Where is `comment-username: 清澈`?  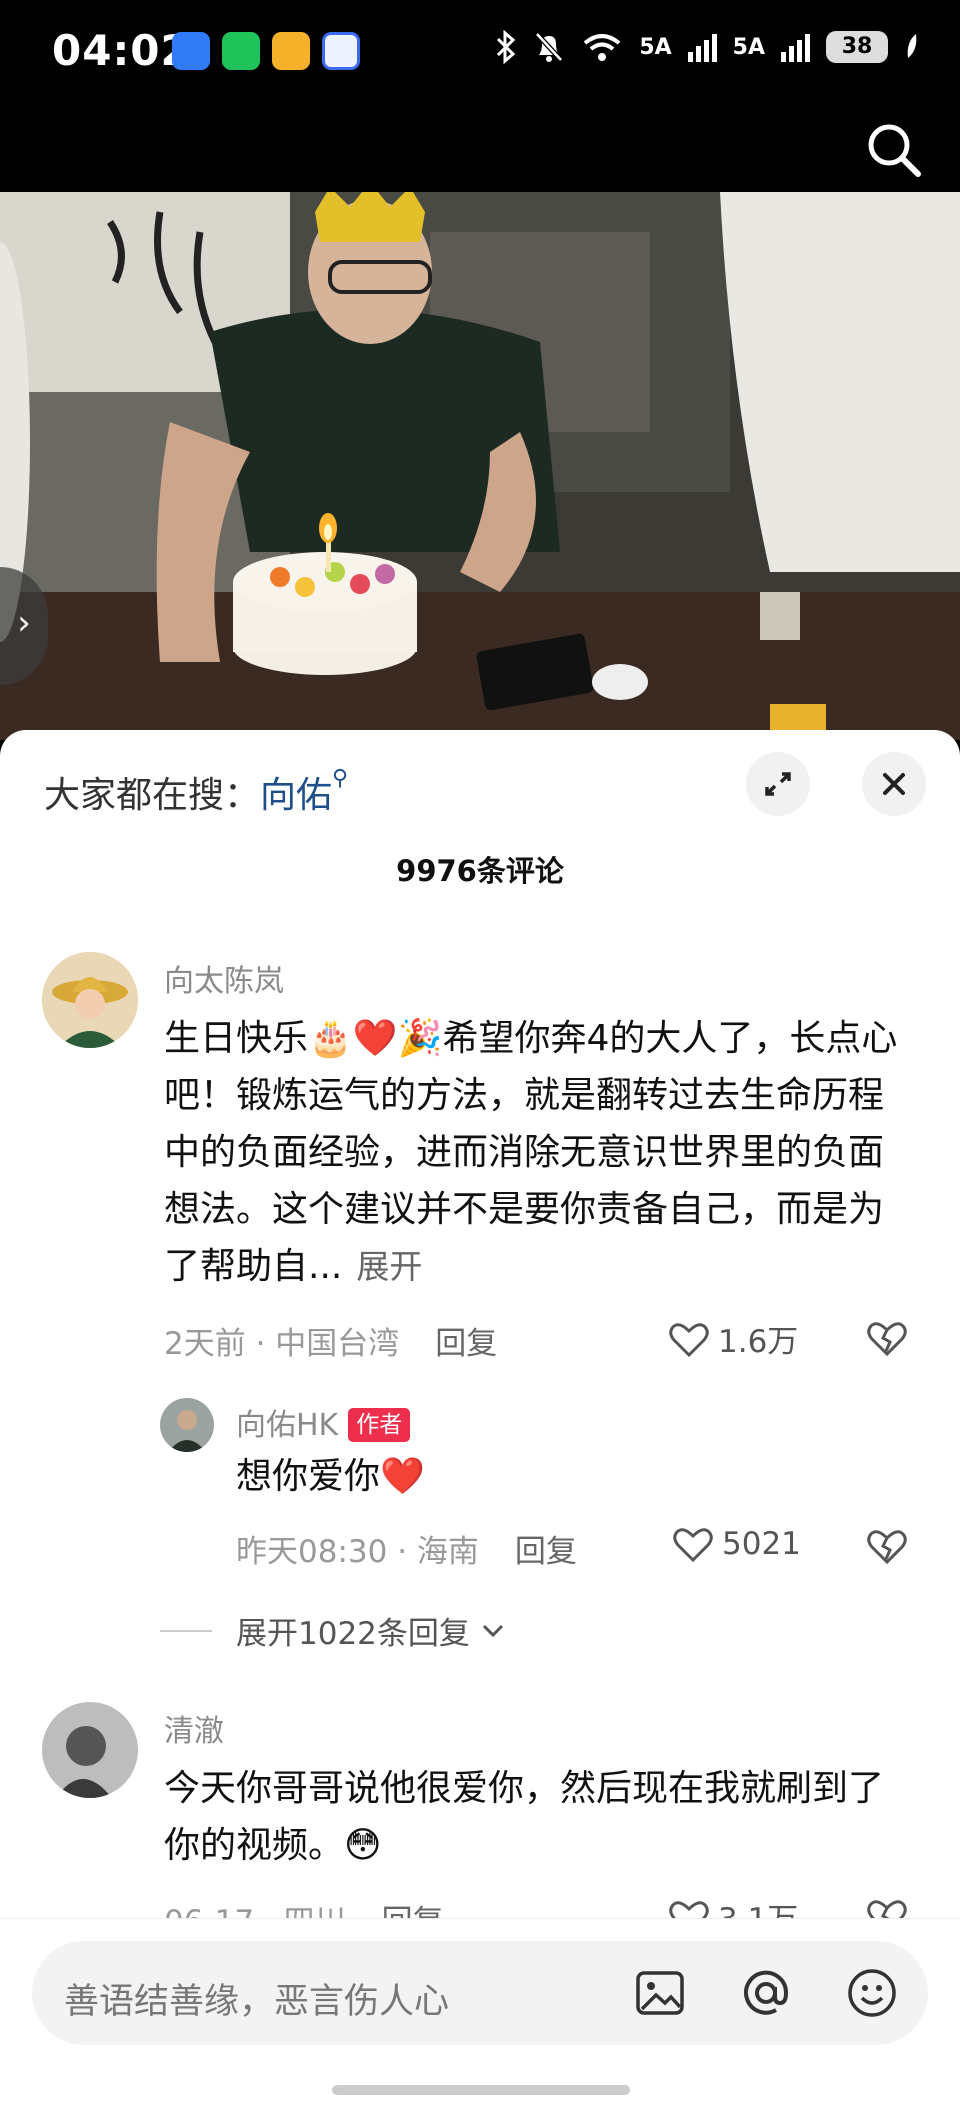 comment-username: 清澈 is located at coordinates (194, 1728).